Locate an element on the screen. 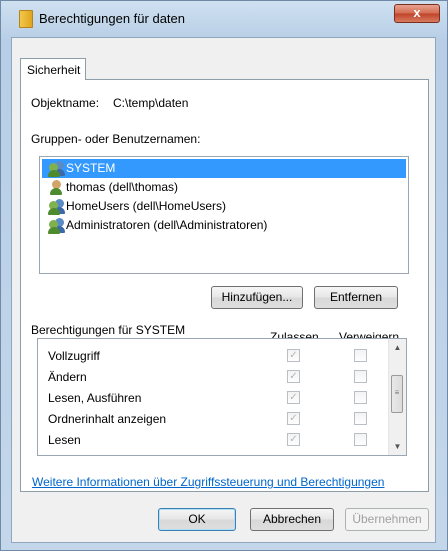 This screenshot has width=448, height=551. permission-label: Ändern is located at coordinates (67, 377).